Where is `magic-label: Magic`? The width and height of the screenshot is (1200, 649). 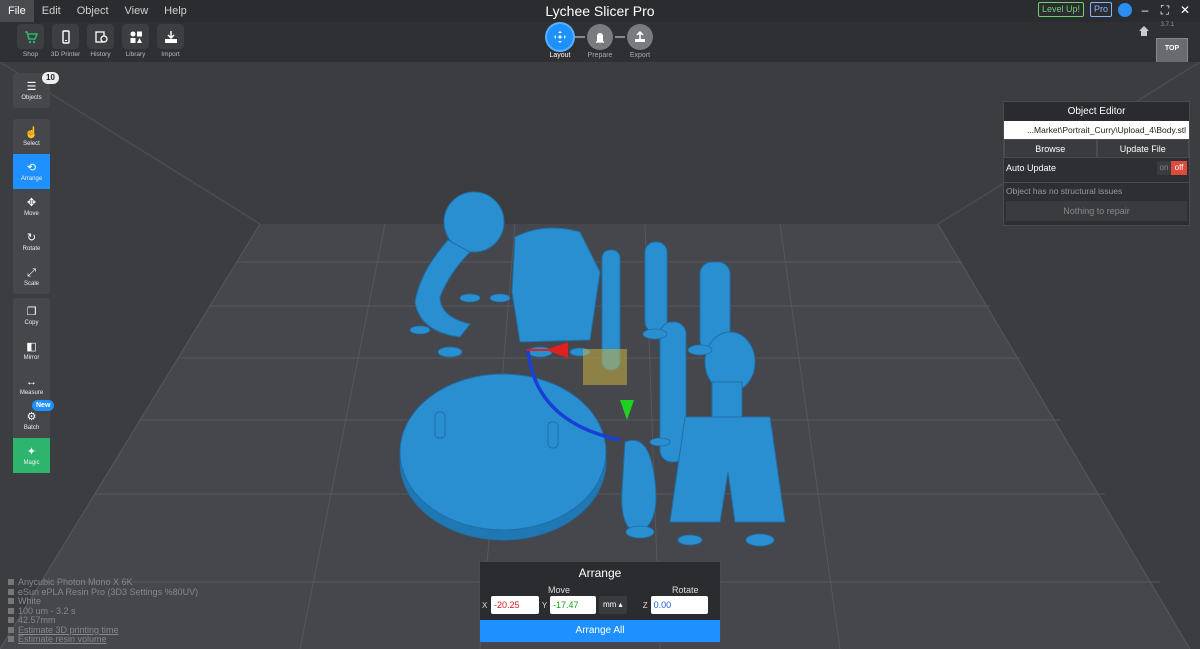
magic-label: Magic is located at coordinates (31, 462).